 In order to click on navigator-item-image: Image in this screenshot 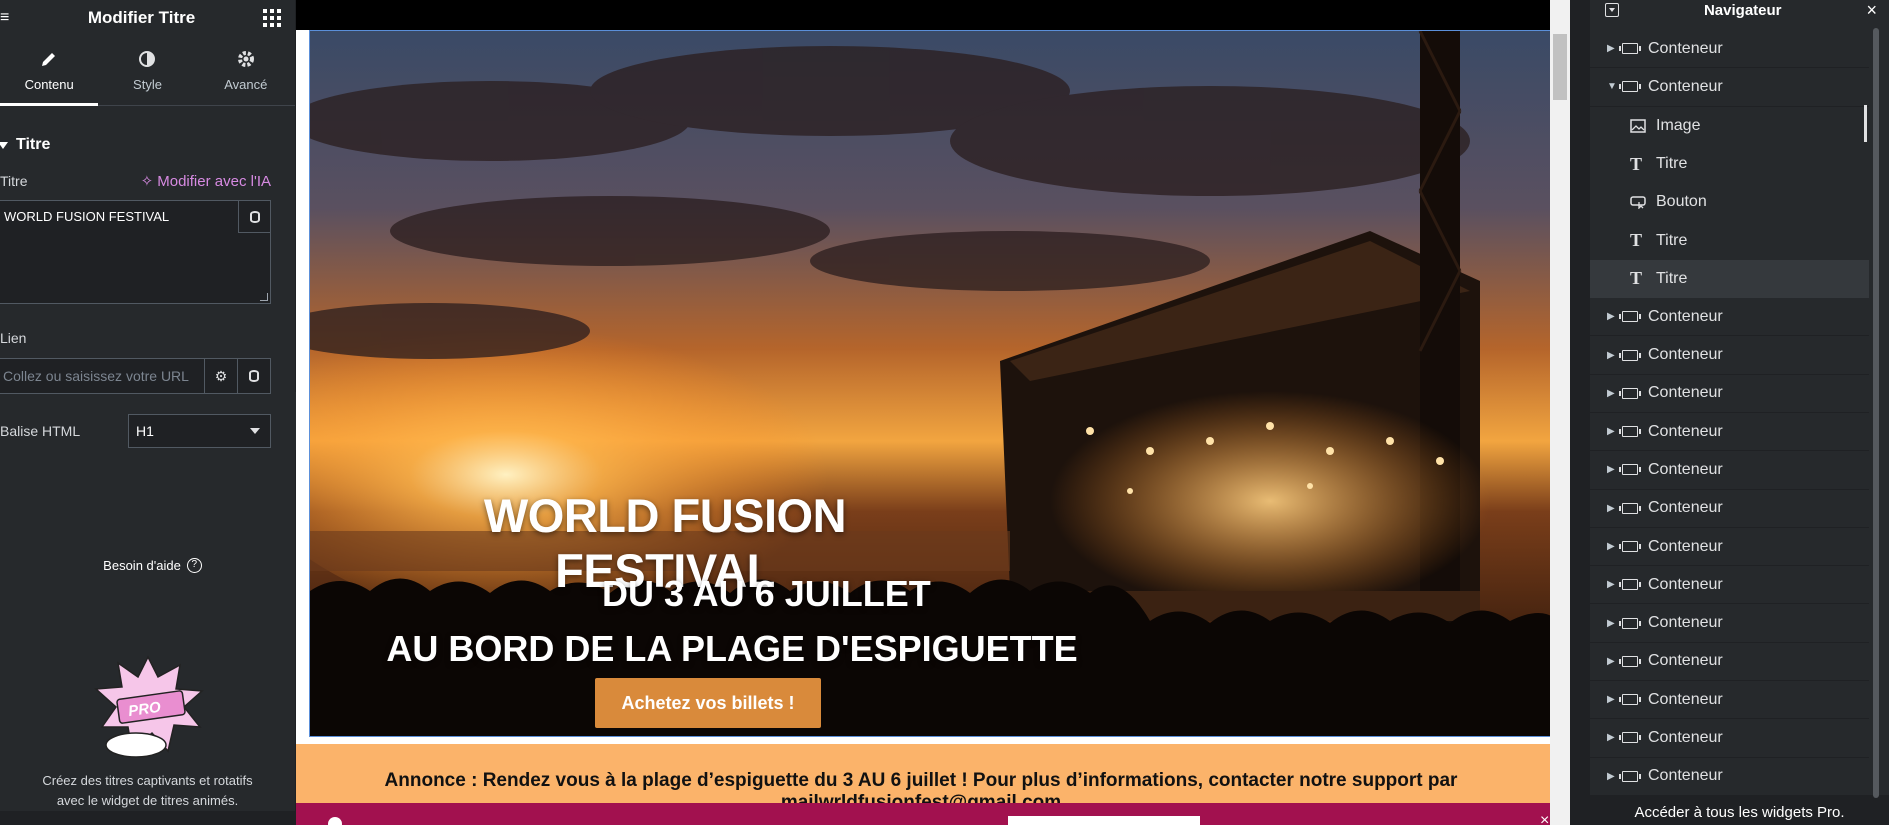, I will do `click(1729, 126)`.